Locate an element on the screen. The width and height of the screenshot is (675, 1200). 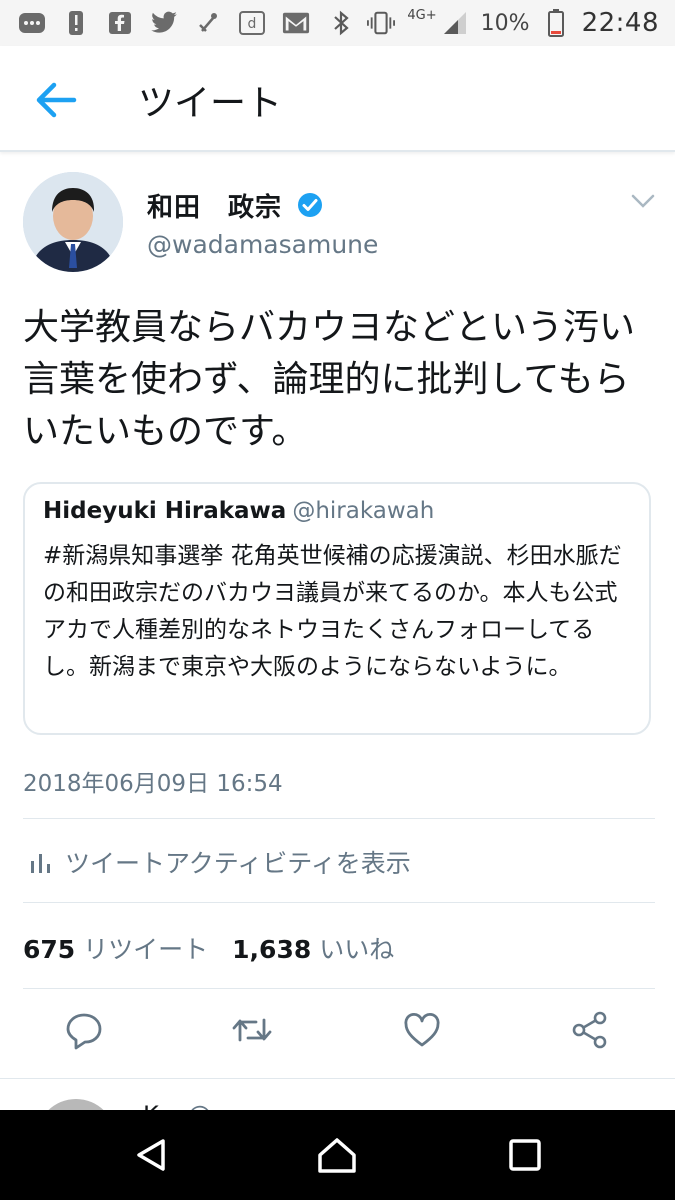
status-bar: d 4G+ 10% 22:48 is located at coordinates (337, 23).